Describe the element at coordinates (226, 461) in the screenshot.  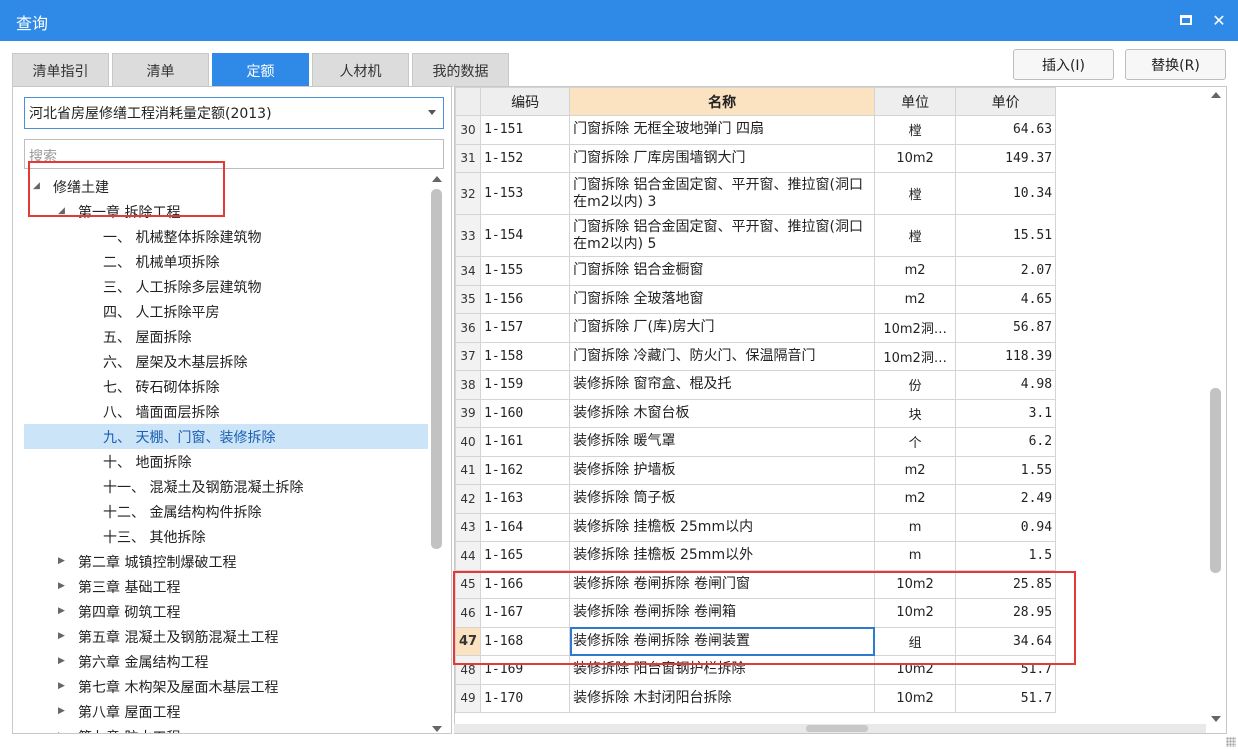
I see `tree-item: 十、 地面拆除` at that location.